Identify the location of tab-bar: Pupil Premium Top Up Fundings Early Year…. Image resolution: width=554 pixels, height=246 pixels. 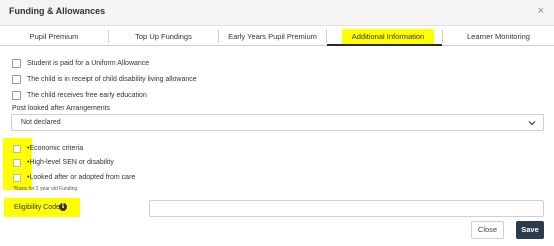
(277, 36).